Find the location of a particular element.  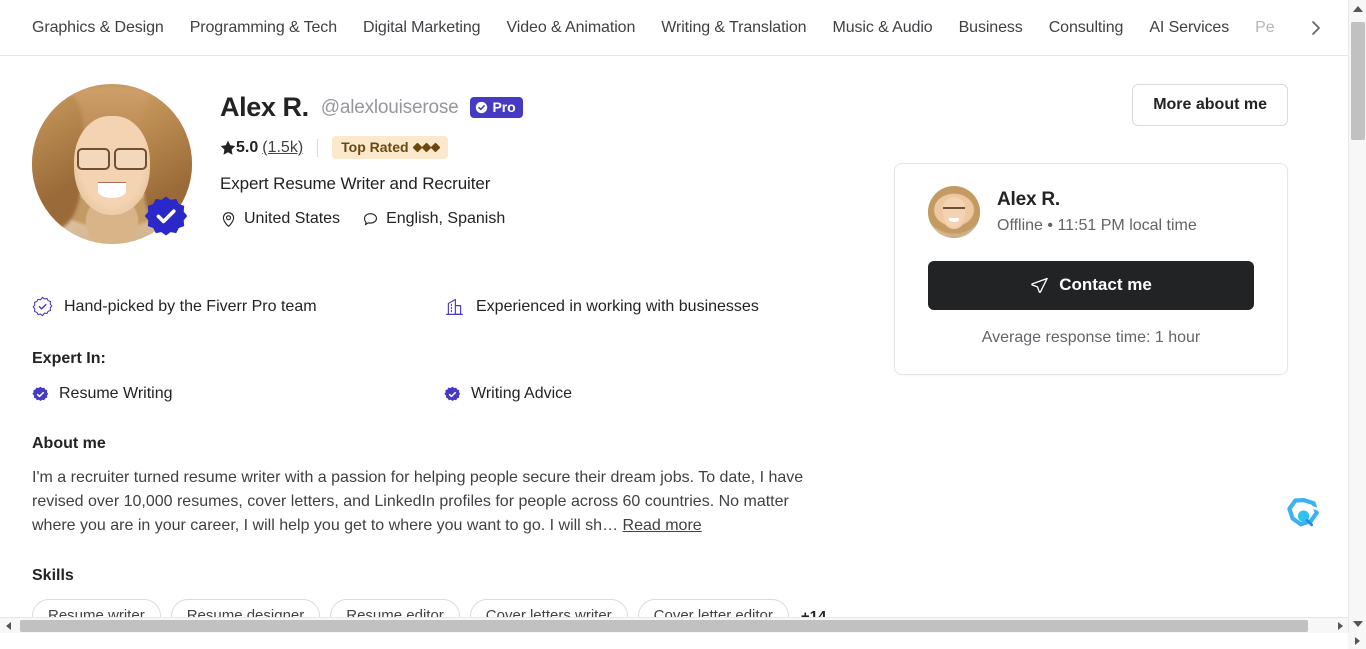

speech-bubble-icon is located at coordinates (370, 219).